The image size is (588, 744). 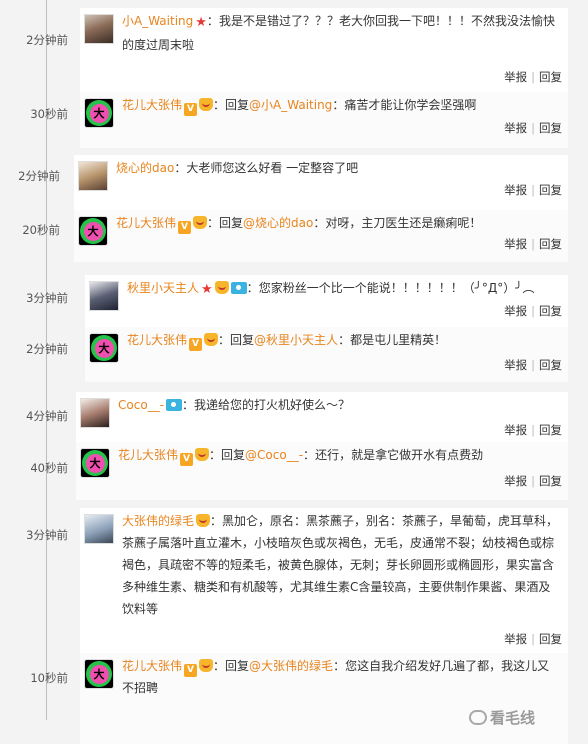 What do you see at coordinates (341, 677) in the screenshot?
I see `comment-message: 花儿大张伟 V ：回复@大张伟的绿毛：您这自我介绍发好几遍了都，我这儿又不招聘` at bounding box center [341, 677].